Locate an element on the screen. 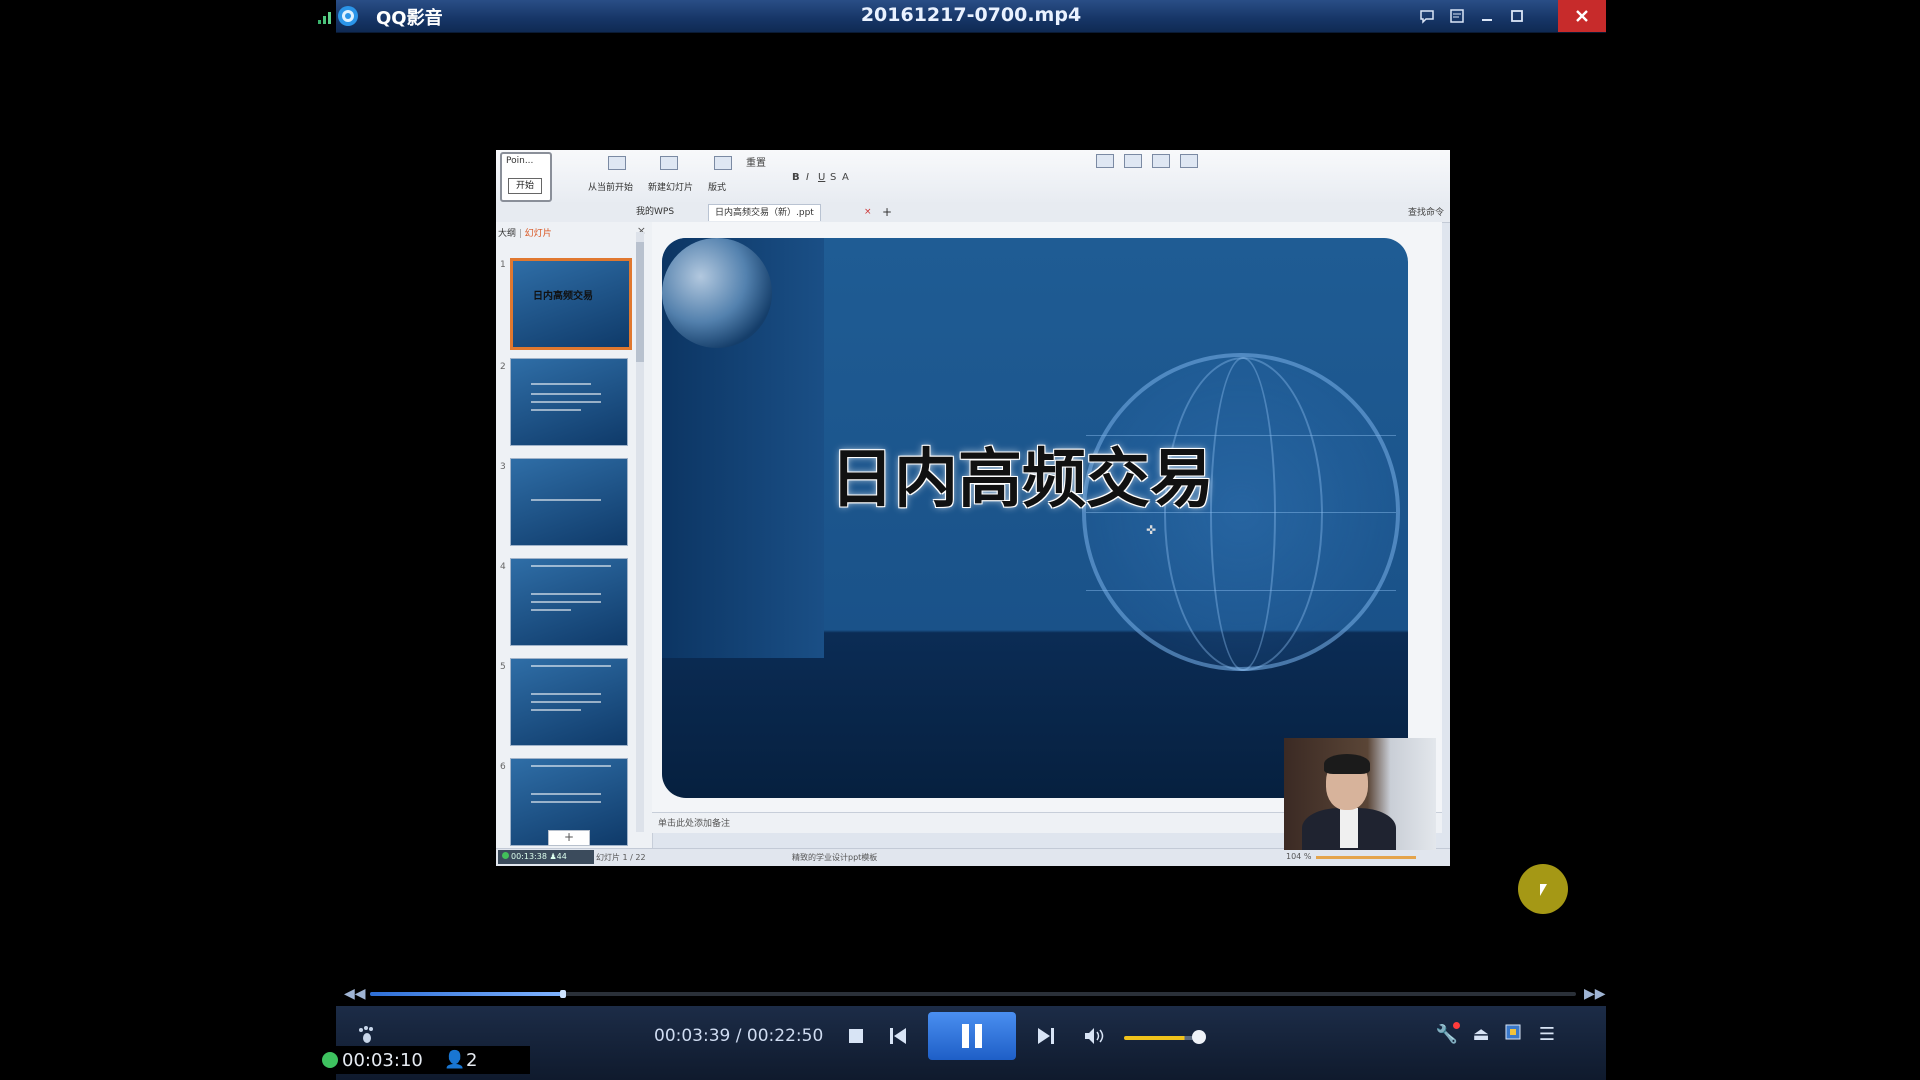 This screenshot has height=1080, width=1920. mouse-pointer-icon is located at coordinates (1543, 890).